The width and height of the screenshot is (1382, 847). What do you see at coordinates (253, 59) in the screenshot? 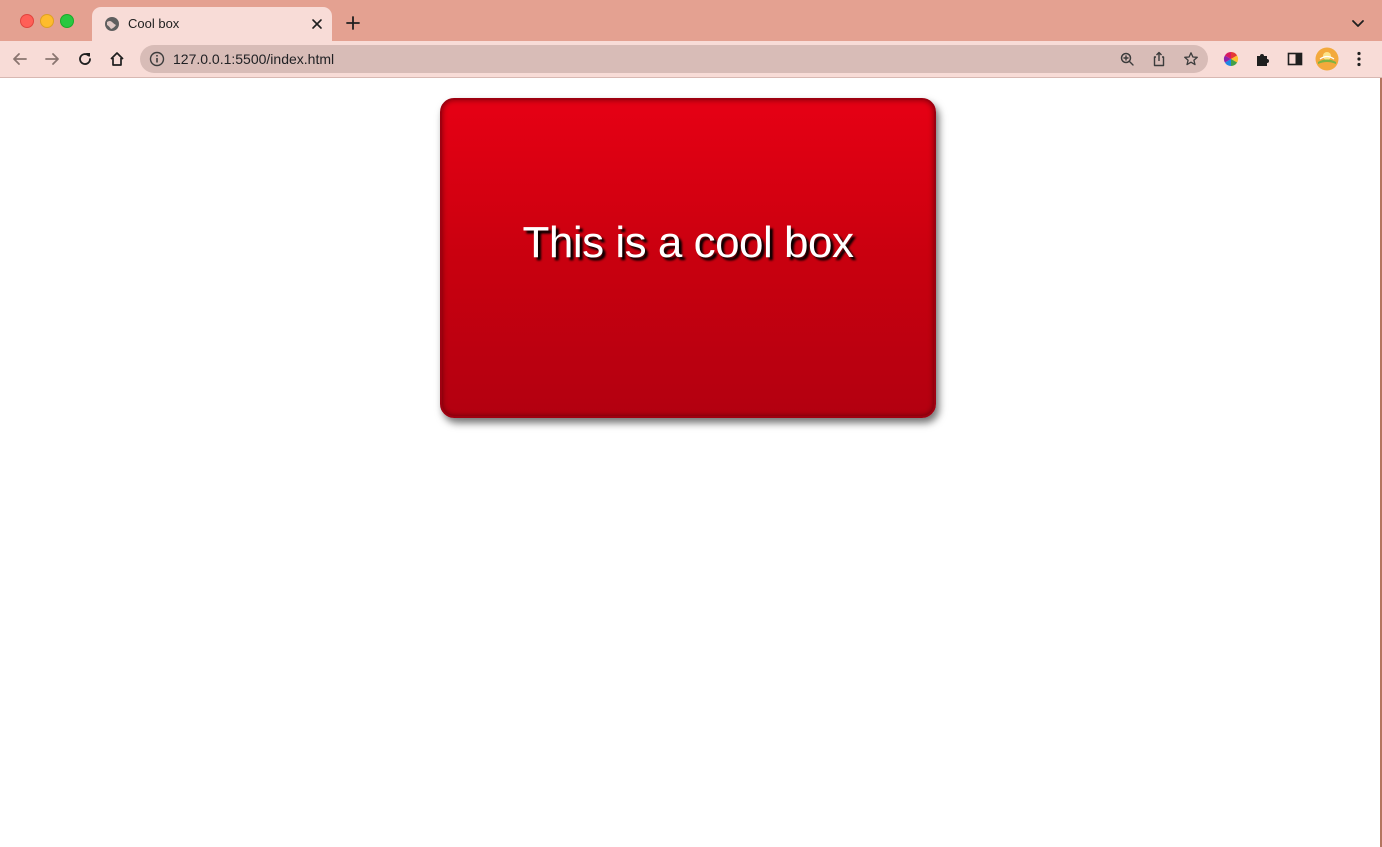
I see `url-text: 127.0.0.1:5500/index.html` at bounding box center [253, 59].